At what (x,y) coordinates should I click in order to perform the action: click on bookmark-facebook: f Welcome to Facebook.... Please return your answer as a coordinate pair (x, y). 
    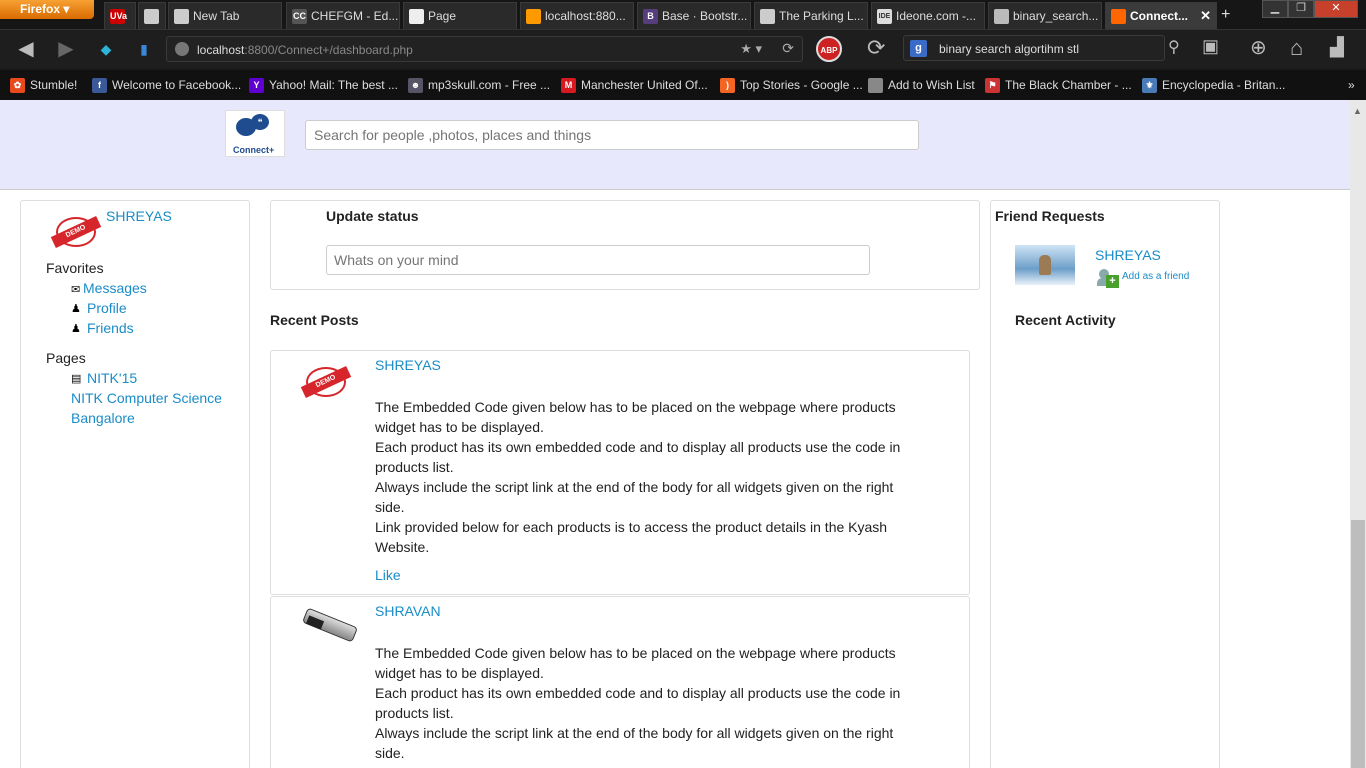
    Looking at the image, I should click on (166, 85).